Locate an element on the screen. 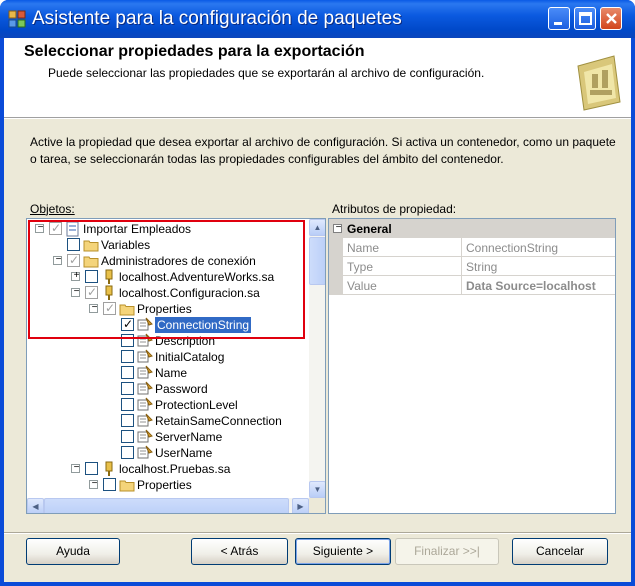 This screenshot has width=635, height=586. tree-node: − ✓ Importar Empleados is located at coordinates (168, 229).